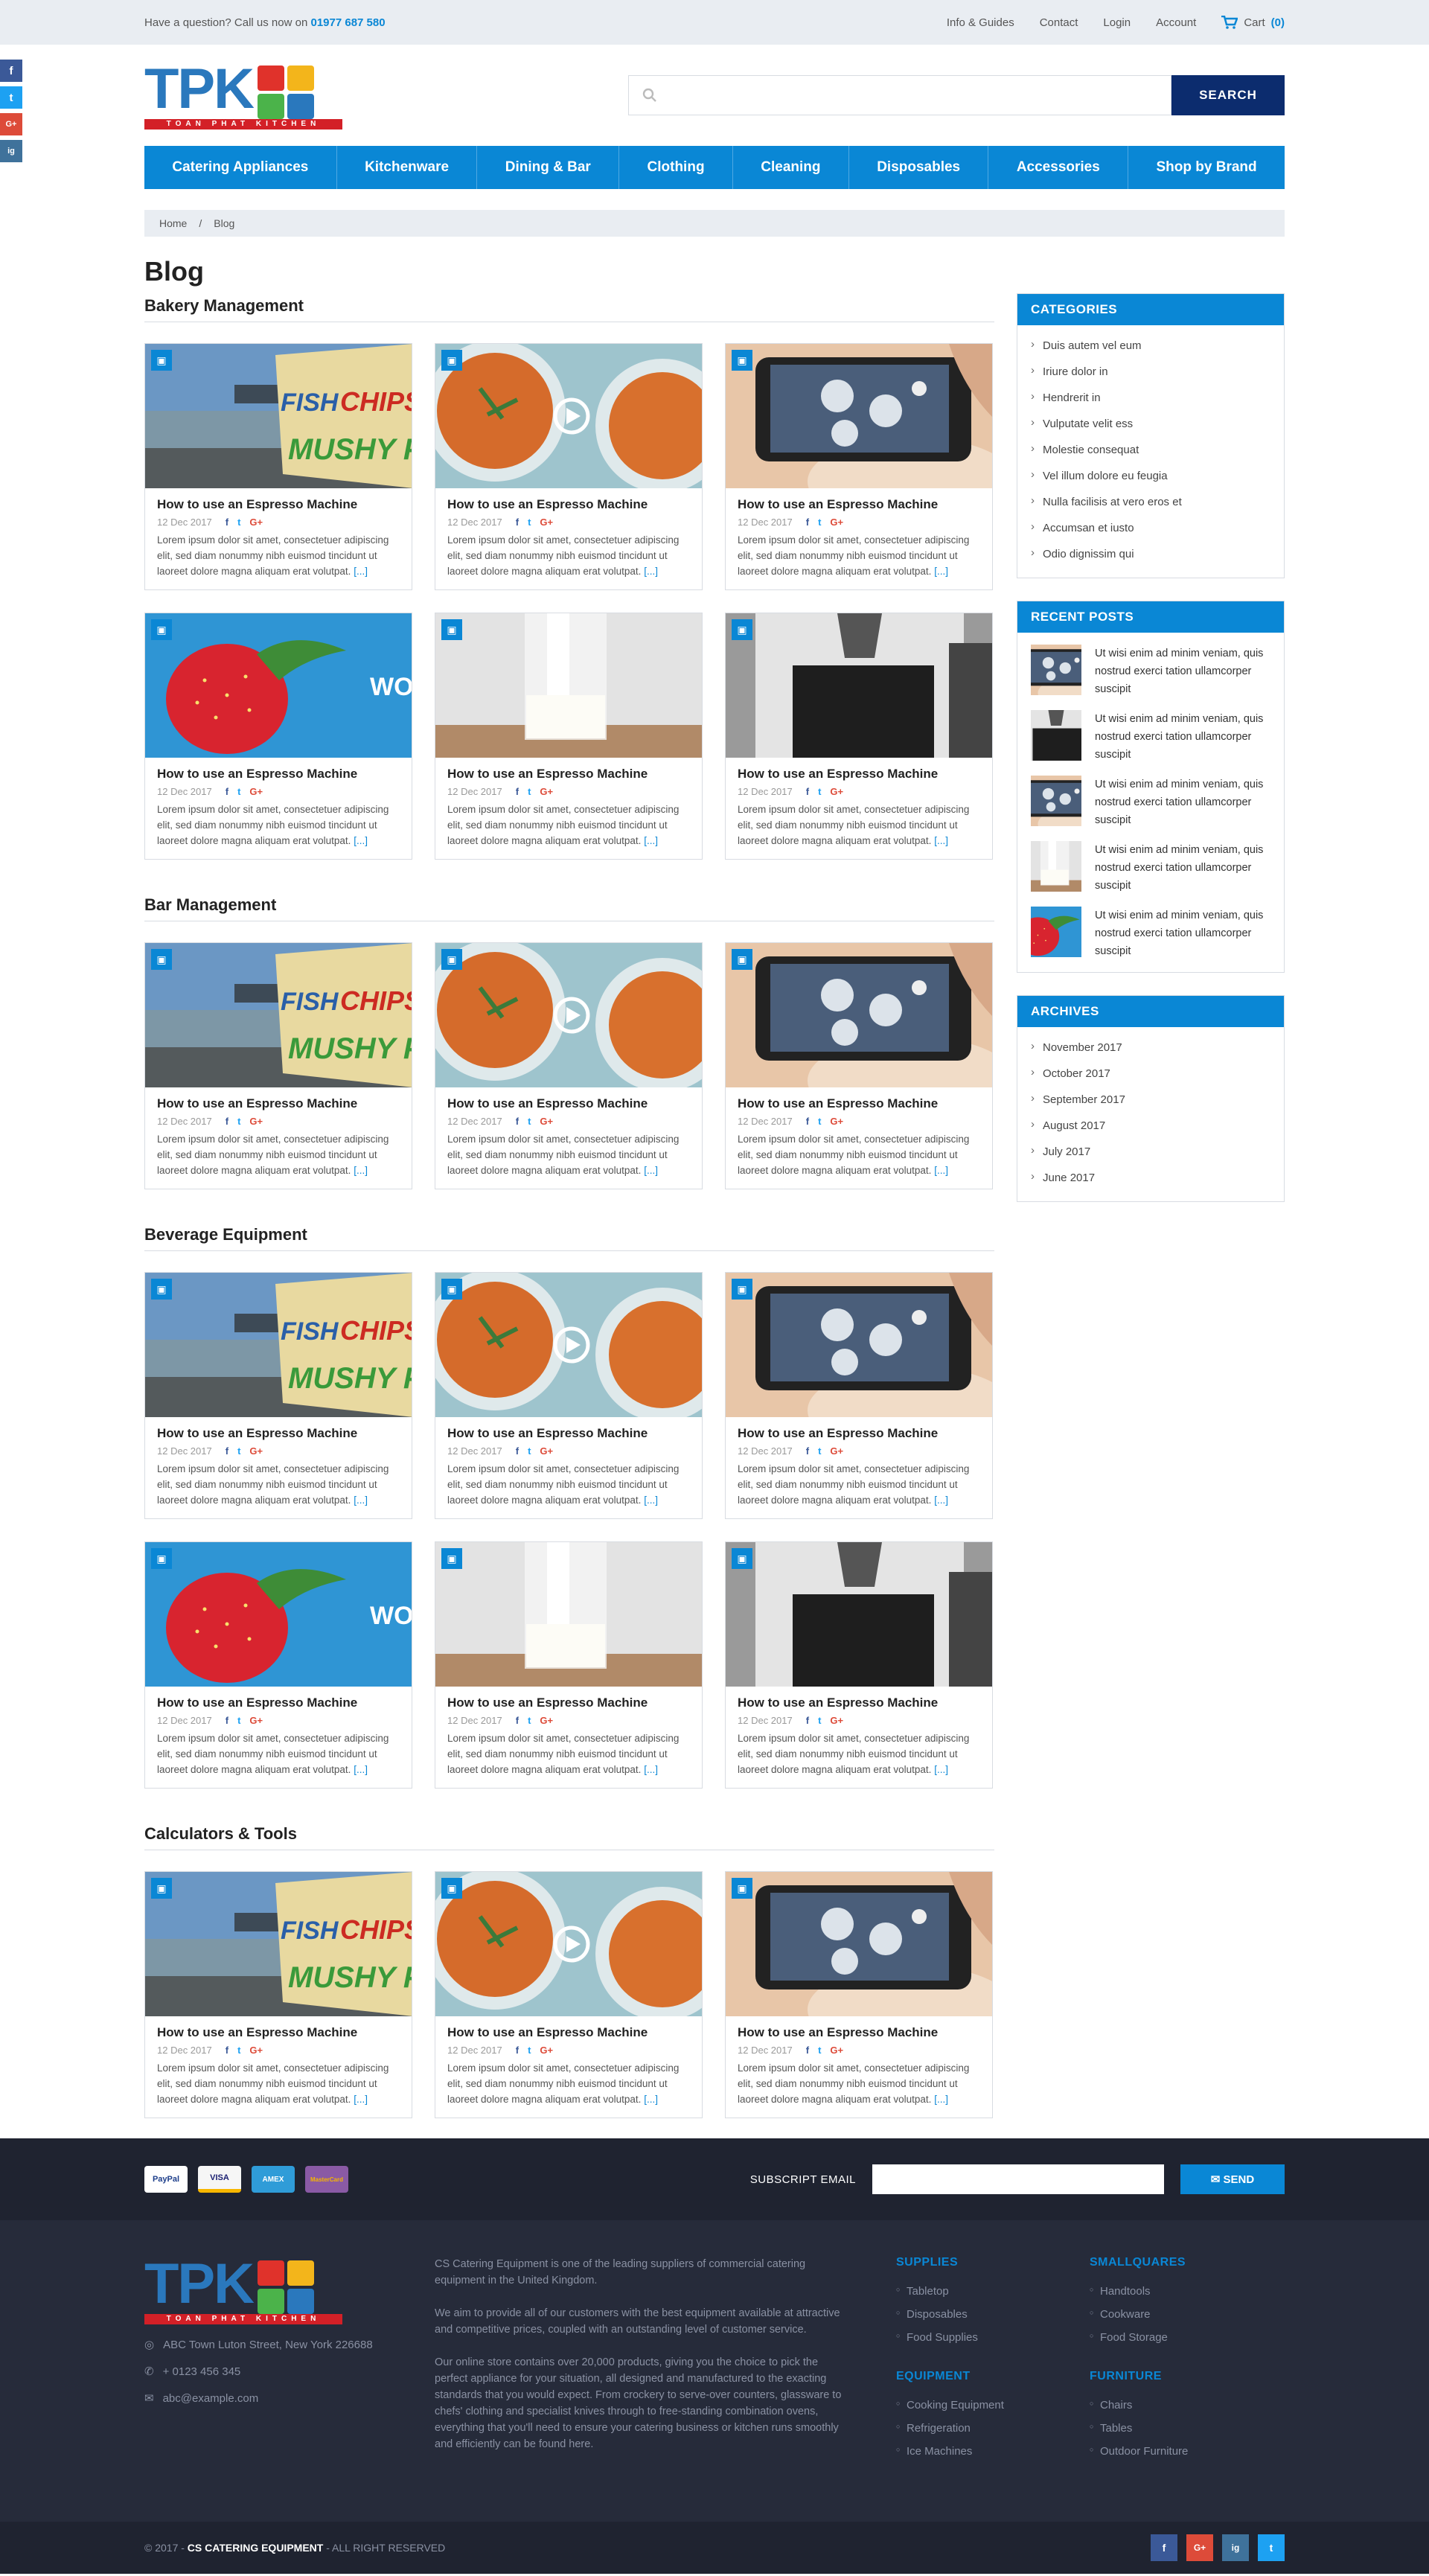 The image size is (1429, 2576). What do you see at coordinates (1150, 398) in the screenshot?
I see `category-link: Hendrerit in` at bounding box center [1150, 398].